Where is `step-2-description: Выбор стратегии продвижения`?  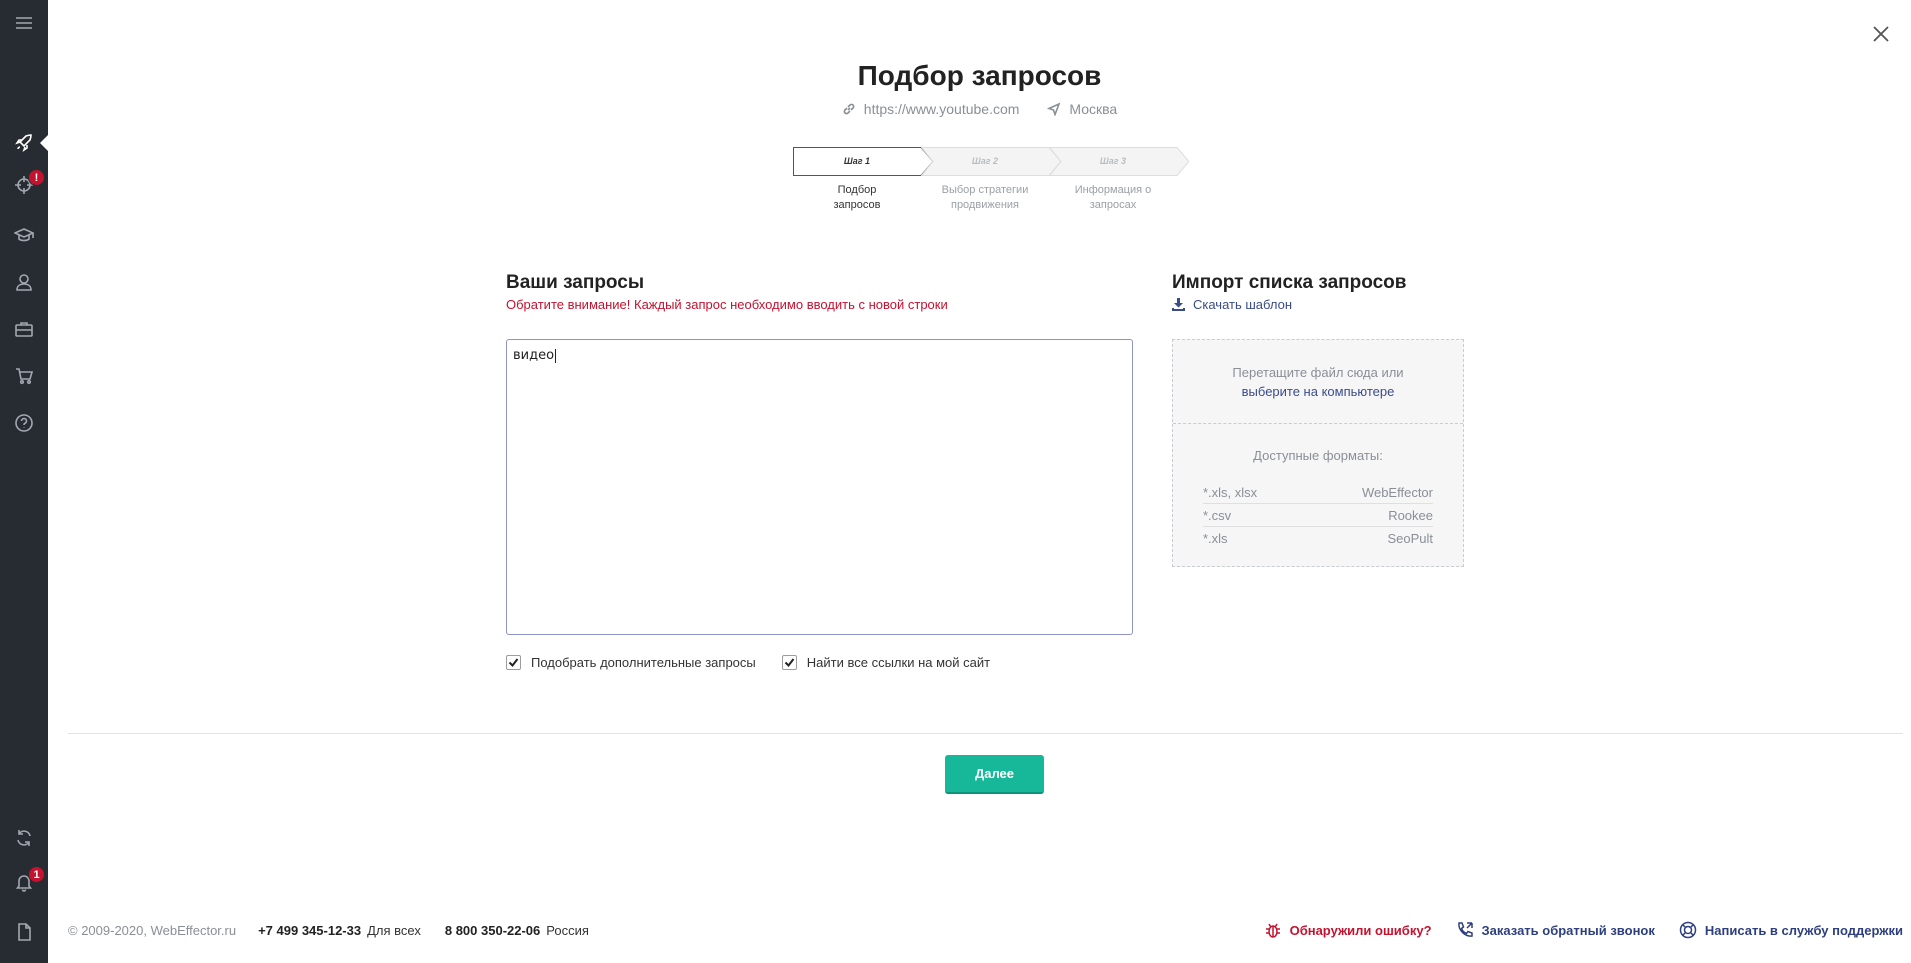 step-2-description: Выбор стратегии продвижения is located at coordinates (985, 198).